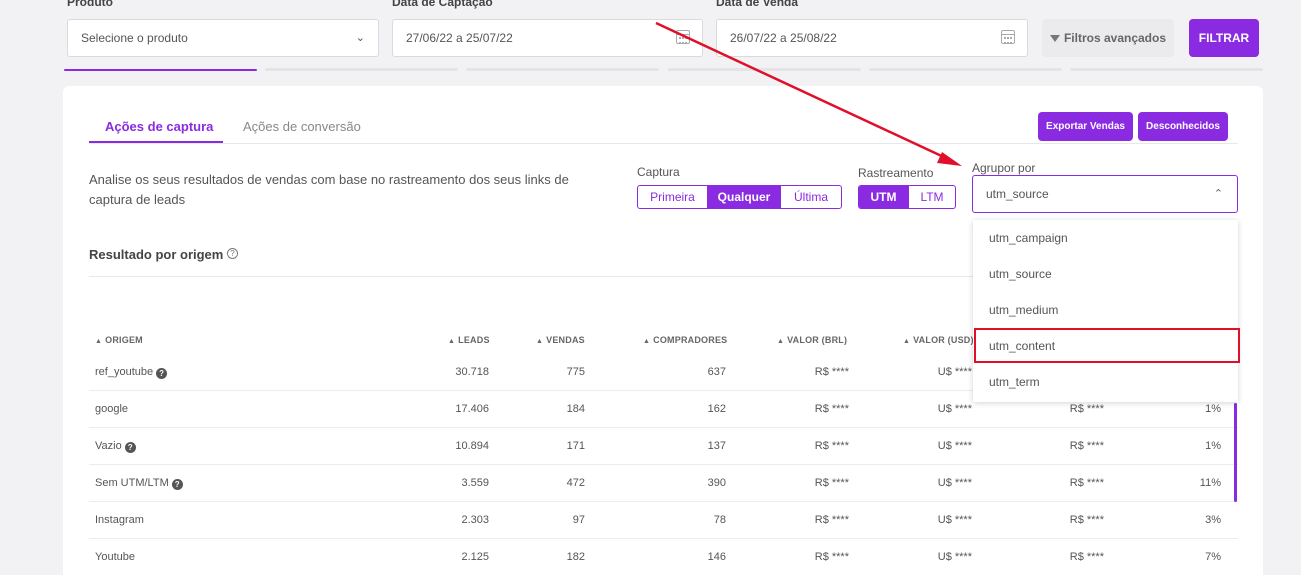  Describe the element at coordinates (1183, 126) in the screenshot. I see `unknown-button: Desconhecidos` at that location.